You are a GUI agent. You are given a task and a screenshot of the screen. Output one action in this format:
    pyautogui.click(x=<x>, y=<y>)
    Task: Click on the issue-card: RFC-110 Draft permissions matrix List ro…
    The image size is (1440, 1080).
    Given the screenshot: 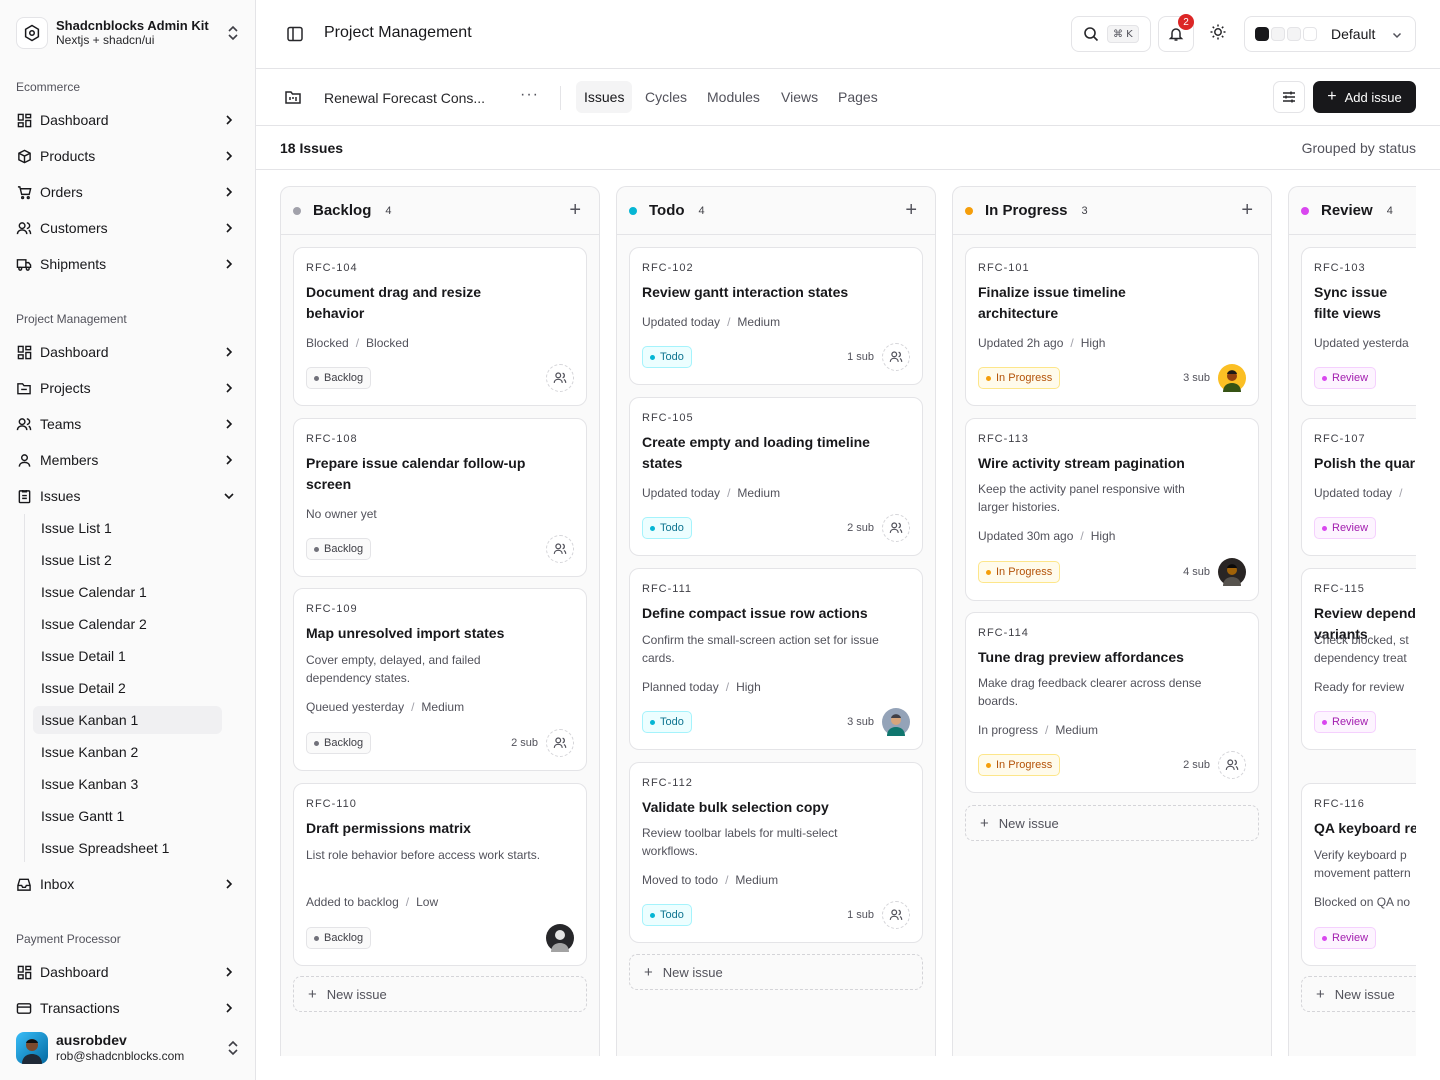 What is the action you would take?
    pyautogui.click(x=440, y=874)
    